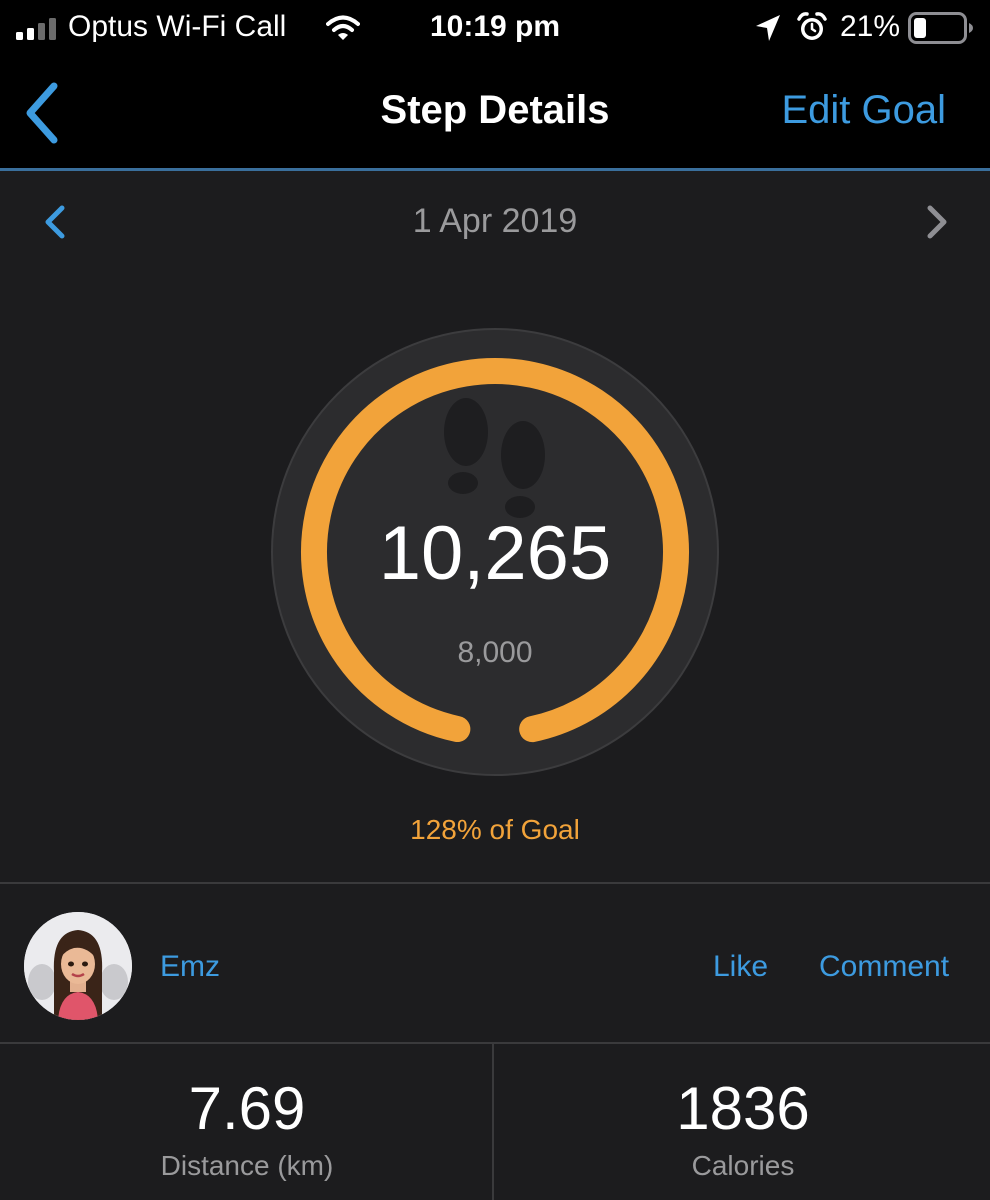 Image resolution: width=990 pixels, height=1200 pixels. What do you see at coordinates (812, 26) in the screenshot?
I see `alarm-icon` at bounding box center [812, 26].